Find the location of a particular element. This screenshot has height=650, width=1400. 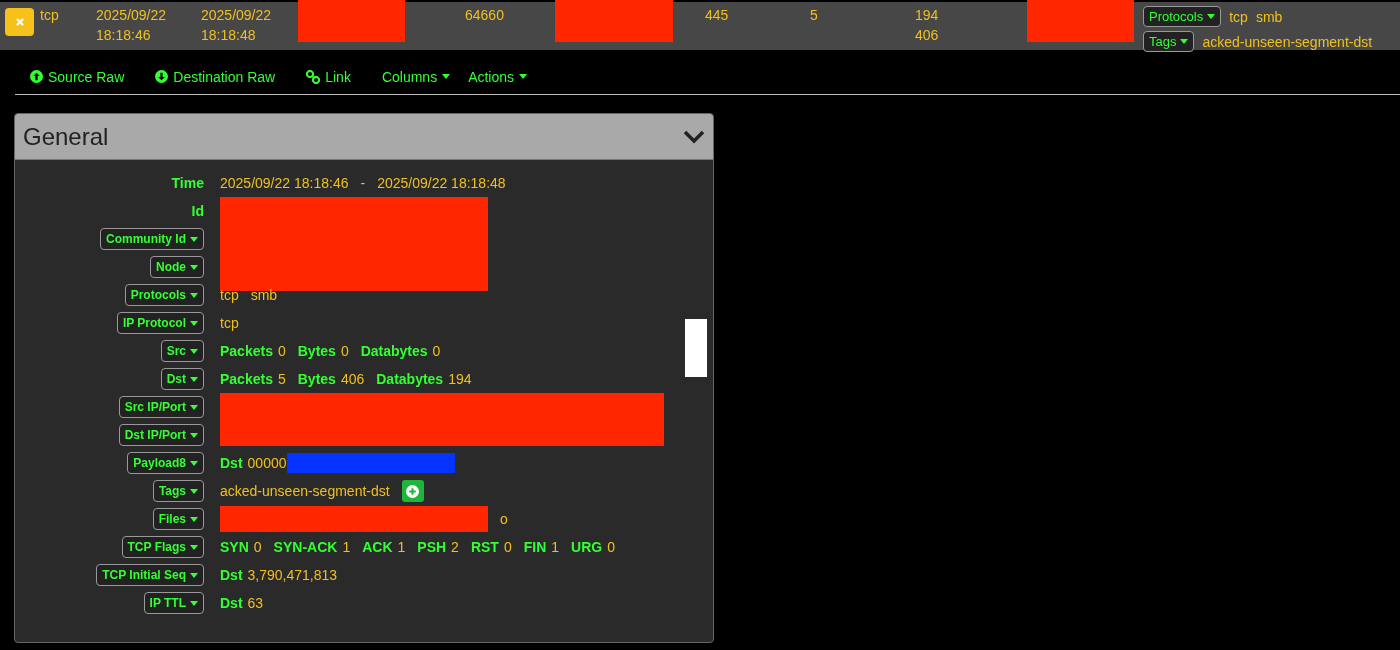

field-menu-button: Payload8 is located at coordinates (165, 463).